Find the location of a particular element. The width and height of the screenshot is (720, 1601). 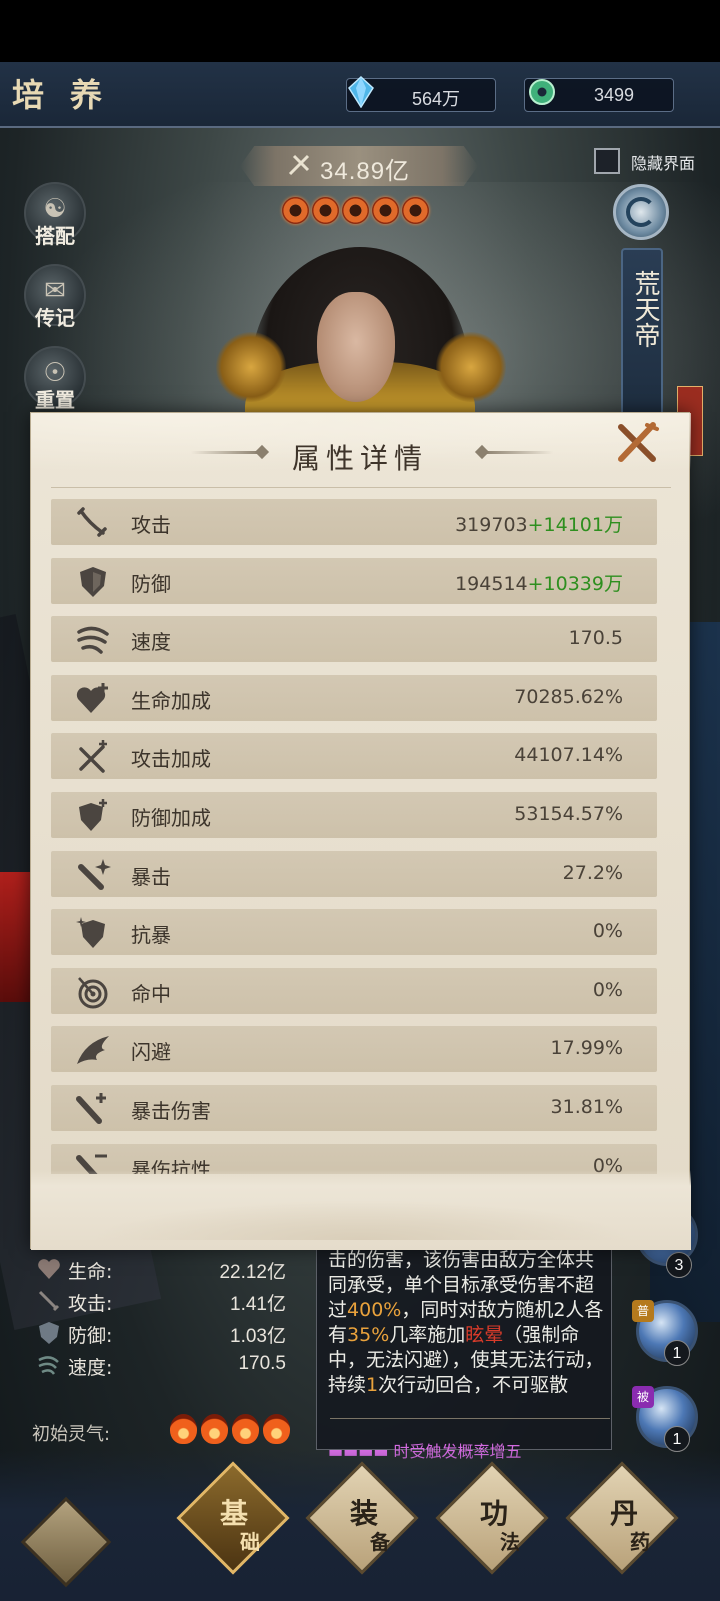

heart-plus-icon is located at coordinates (92, 697).